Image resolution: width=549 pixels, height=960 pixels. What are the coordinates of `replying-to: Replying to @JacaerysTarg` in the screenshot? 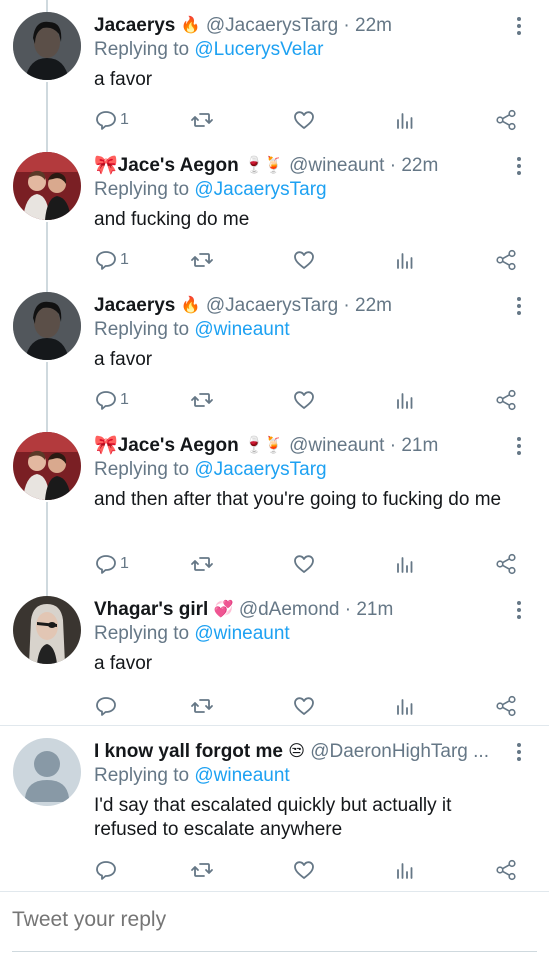 It's located at (210, 470).